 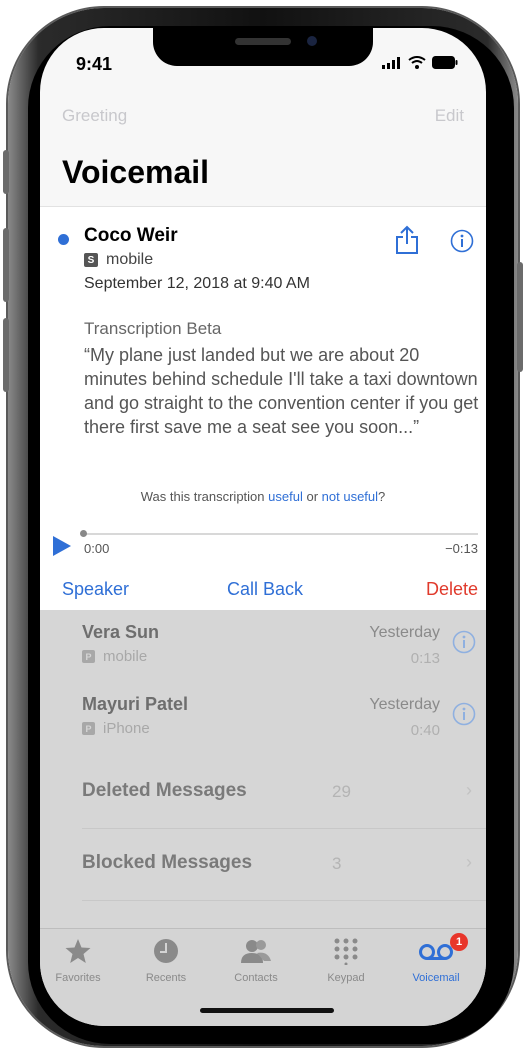 What do you see at coordinates (164, 790) in the screenshot?
I see `folder-name: Deleted Messages` at bounding box center [164, 790].